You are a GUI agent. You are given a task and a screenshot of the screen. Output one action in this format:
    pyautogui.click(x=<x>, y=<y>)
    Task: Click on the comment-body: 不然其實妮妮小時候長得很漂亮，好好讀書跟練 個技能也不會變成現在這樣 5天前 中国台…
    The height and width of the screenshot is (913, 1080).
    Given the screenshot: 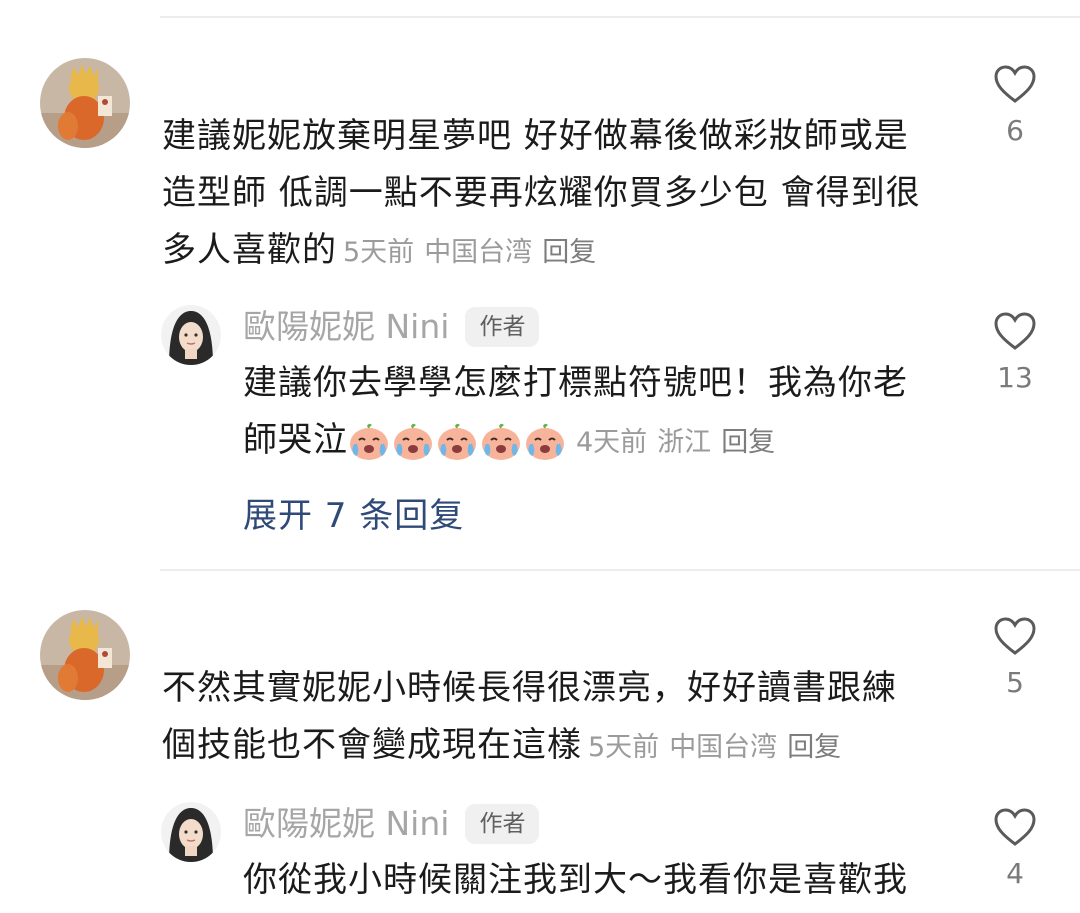 What is the action you would take?
    pyautogui.click(x=562, y=718)
    